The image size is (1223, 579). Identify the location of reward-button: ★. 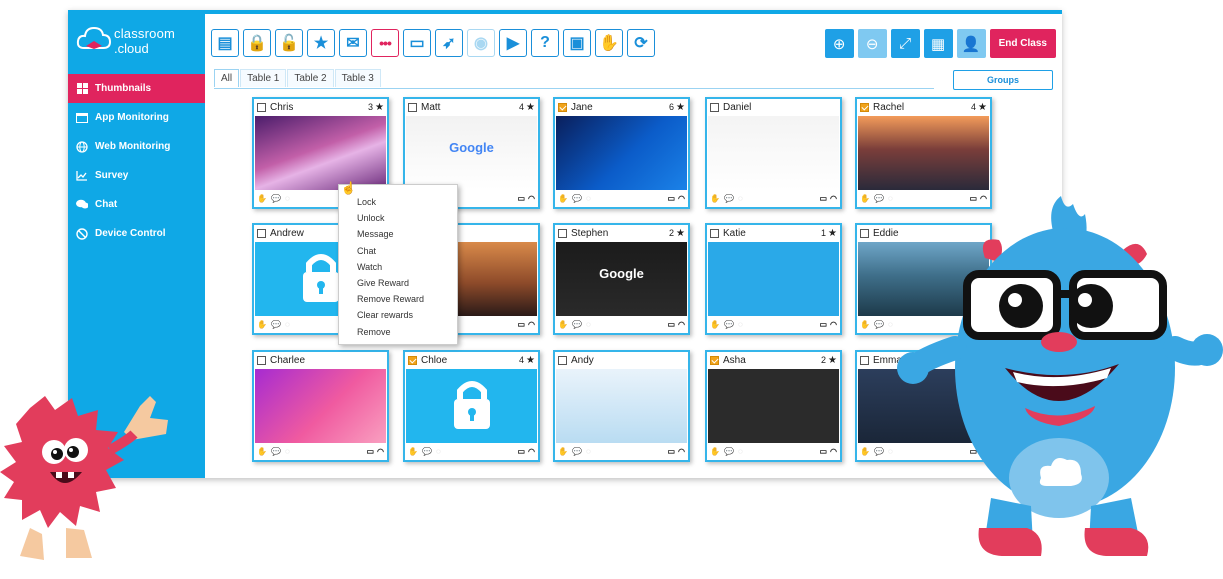
(321, 43).